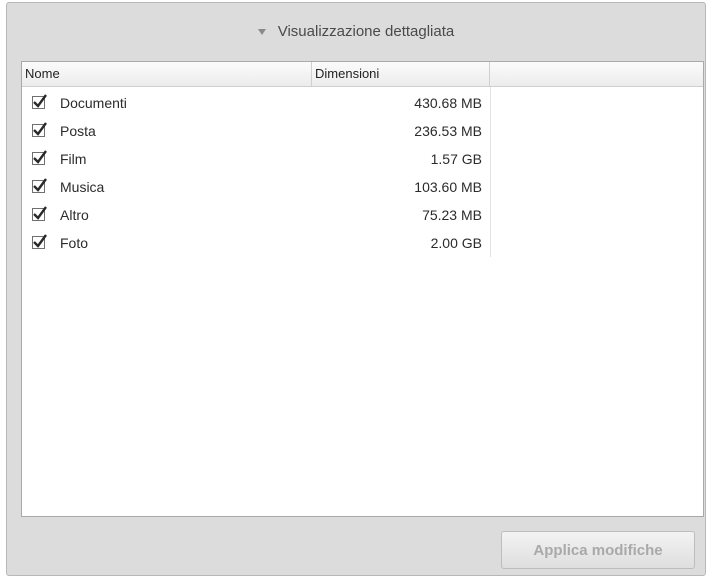 This screenshot has height=578, width=708. Describe the element at coordinates (456, 243) in the screenshot. I see `row-size: 2.00 GB` at that location.